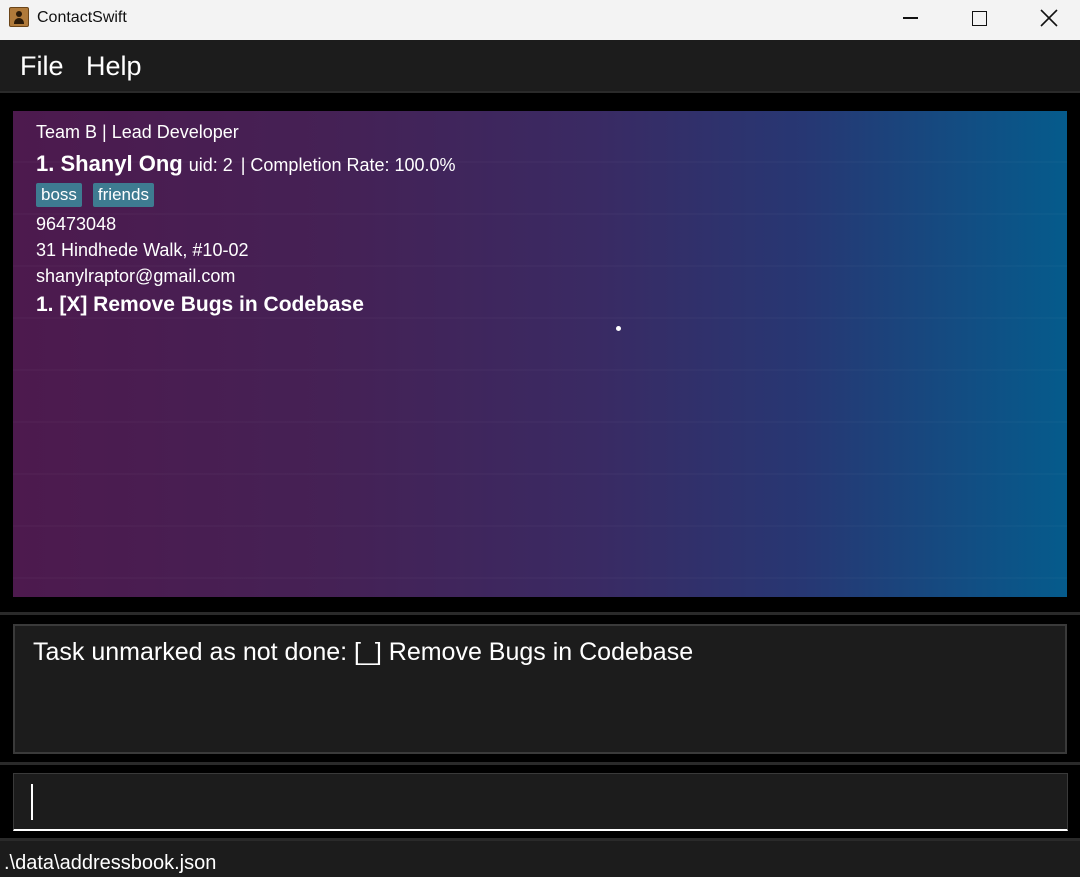  I want to click on data-file-path: .\data\addressbook.json, so click(110, 863).